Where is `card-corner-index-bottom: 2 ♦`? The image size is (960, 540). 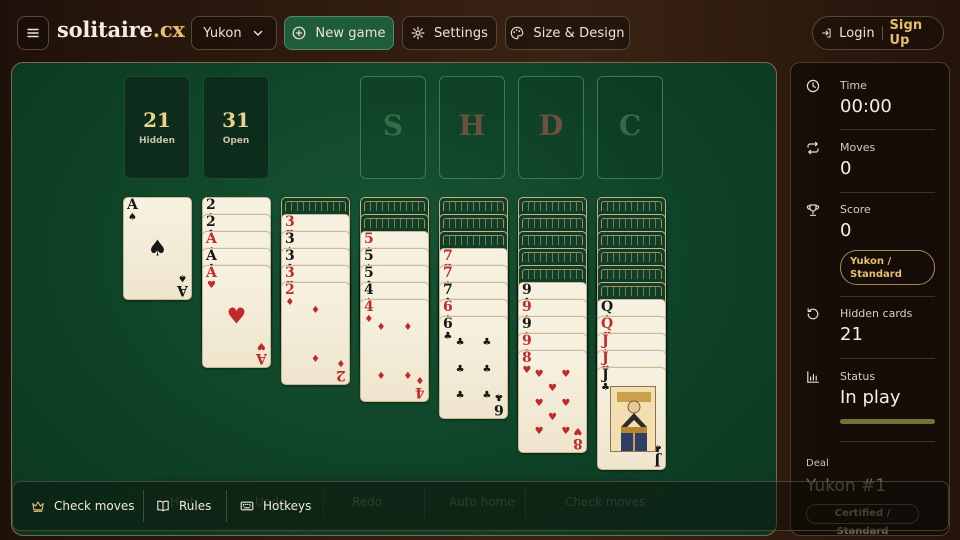 card-corner-index-bottom: 2 ♦ is located at coordinates (341, 370).